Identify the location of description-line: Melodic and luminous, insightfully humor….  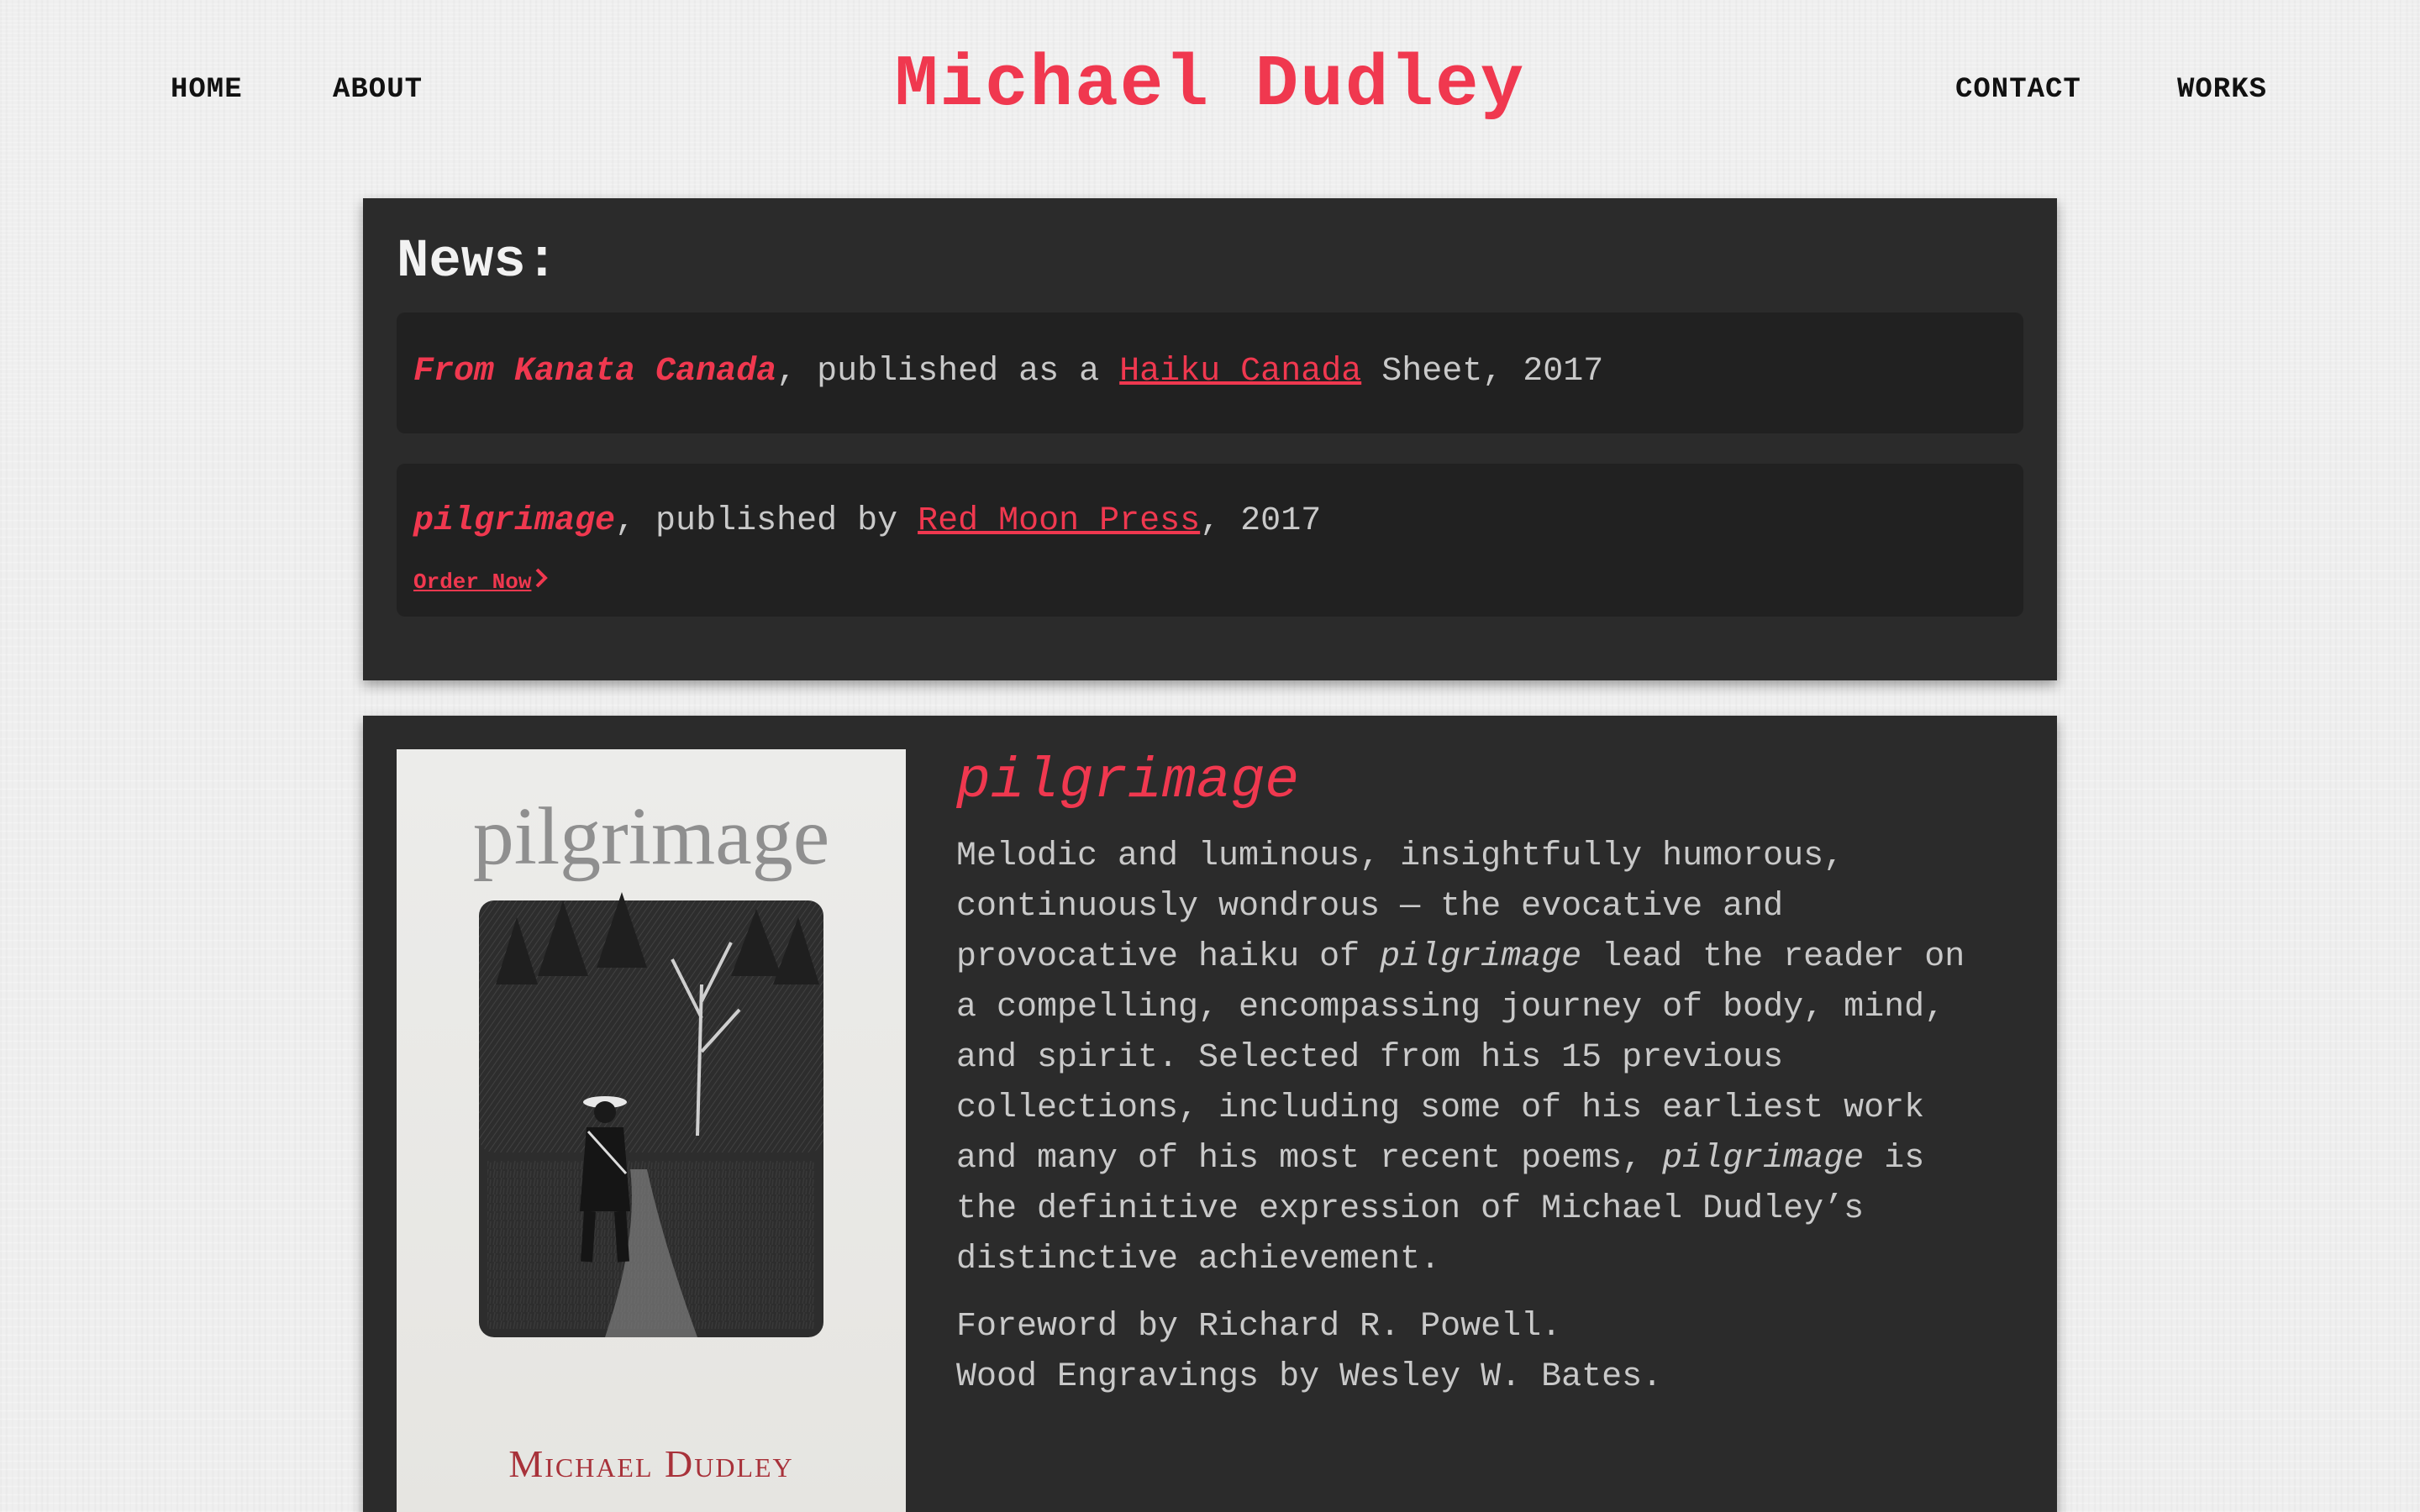
(1498, 857).